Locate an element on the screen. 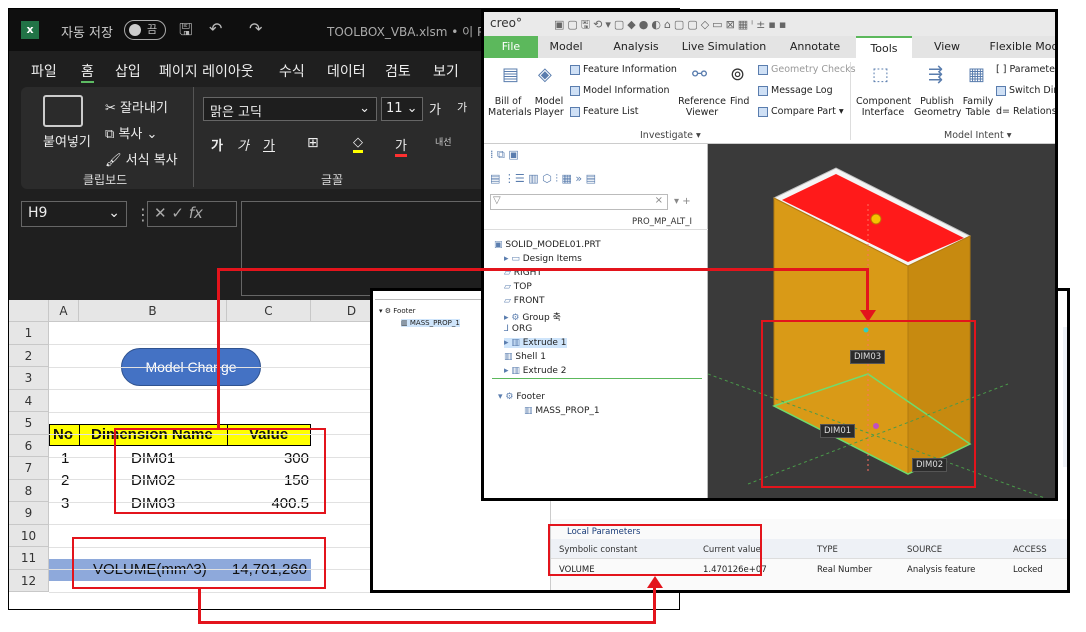 The width and height of the screenshot is (1086, 632). grow-font-button: 가 is located at coordinates (435, 108).